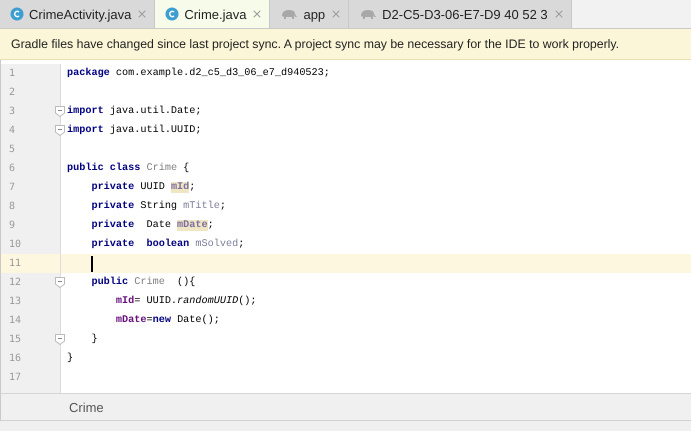 This screenshot has width=691, height=431. Describe the element at coordinates (167, 320) in the screenshot. I see `code-line: mDate=new Date();` at that location.